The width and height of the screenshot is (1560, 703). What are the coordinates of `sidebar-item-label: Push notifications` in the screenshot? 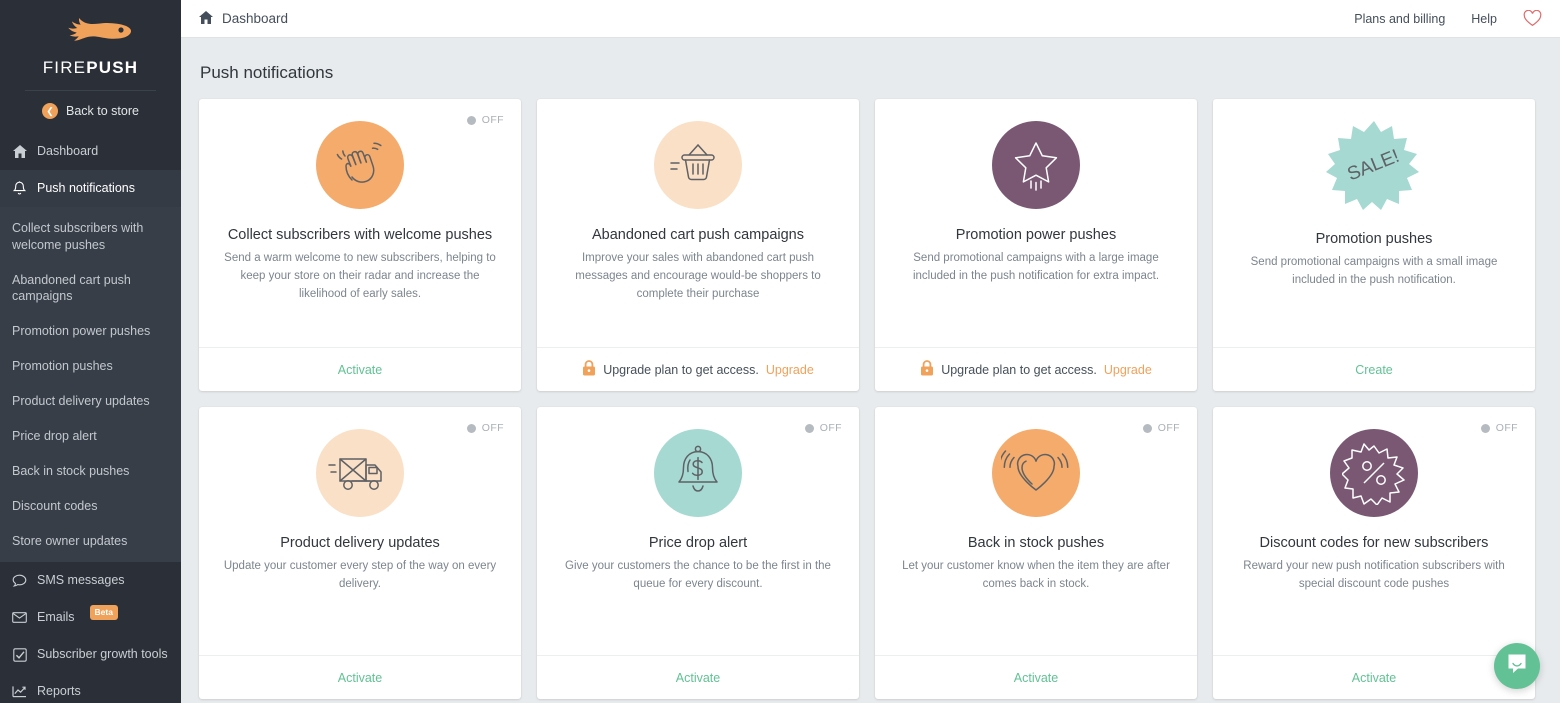 It's located at (86, 187).